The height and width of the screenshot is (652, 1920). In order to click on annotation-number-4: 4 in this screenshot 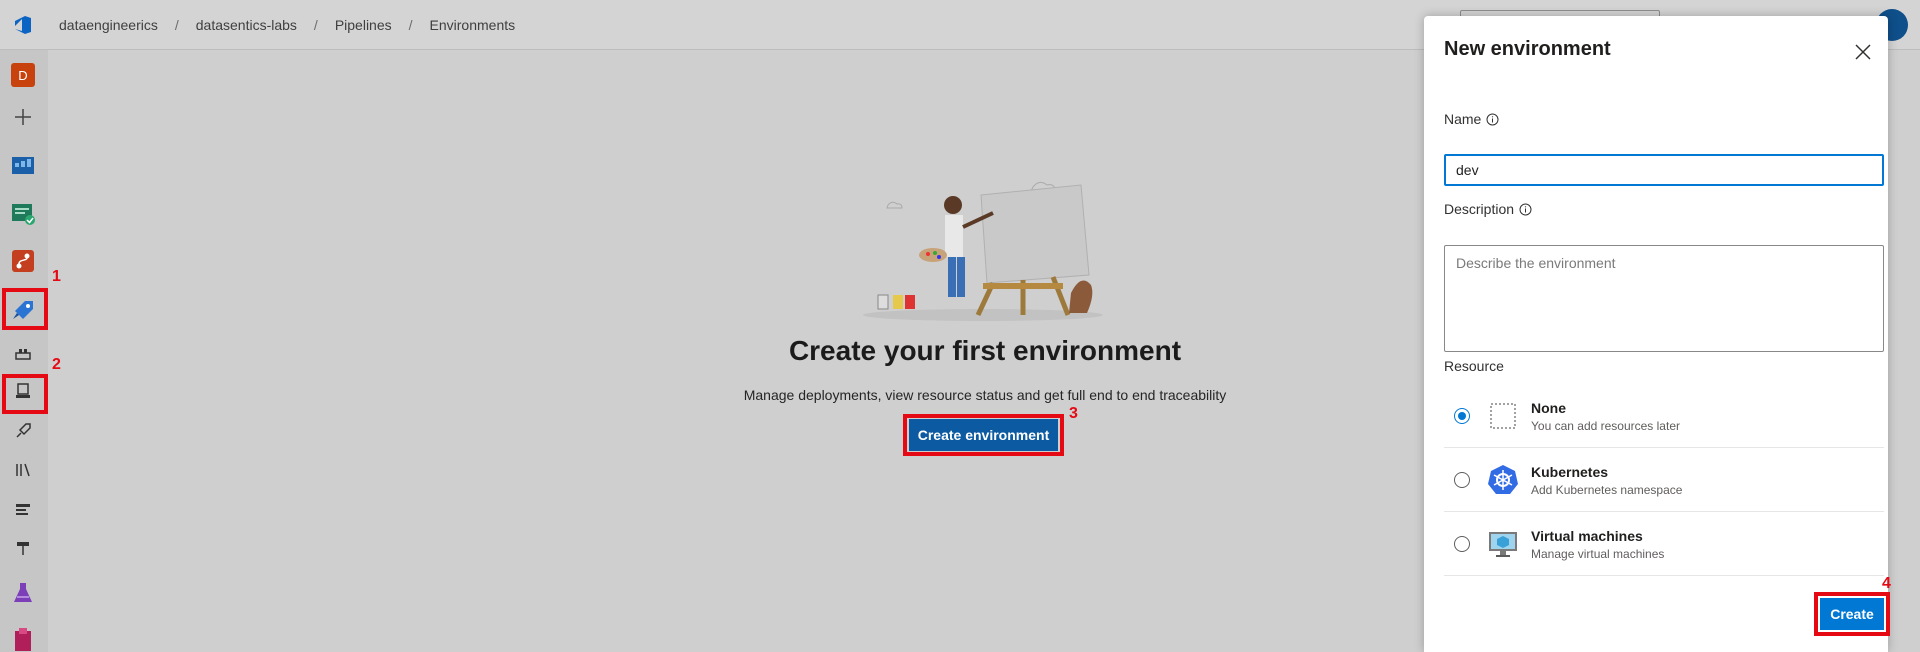, I will do `click(1886, 583)`.